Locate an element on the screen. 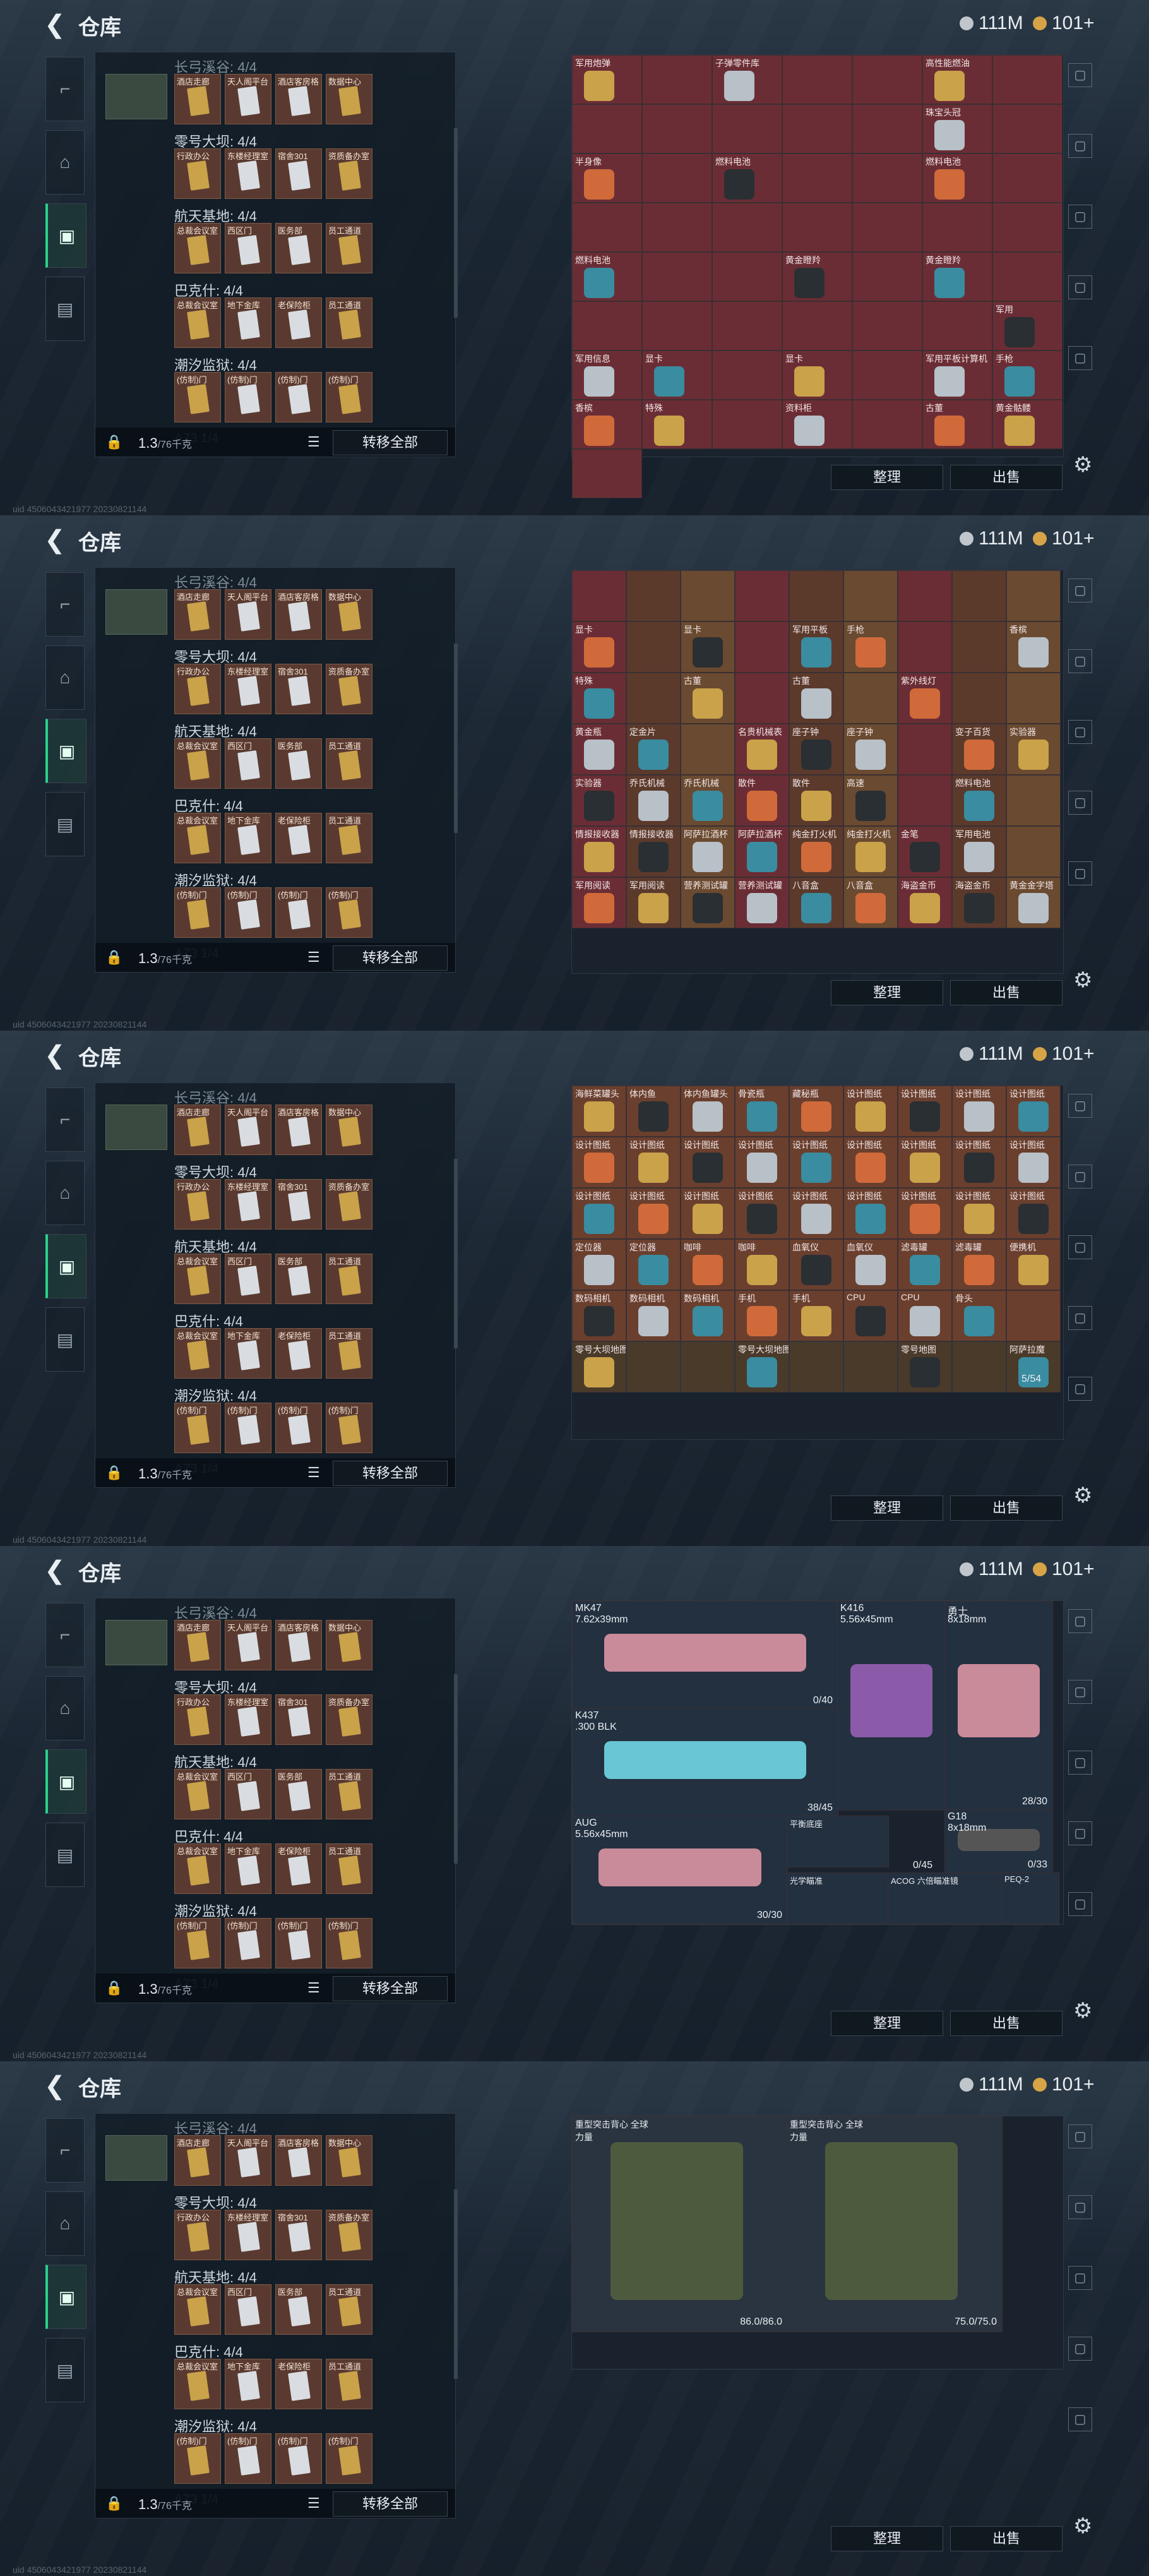 This screenshot has width=1149, height=2576. inventory-item: 实验器 is located at coordinates (599, 800).